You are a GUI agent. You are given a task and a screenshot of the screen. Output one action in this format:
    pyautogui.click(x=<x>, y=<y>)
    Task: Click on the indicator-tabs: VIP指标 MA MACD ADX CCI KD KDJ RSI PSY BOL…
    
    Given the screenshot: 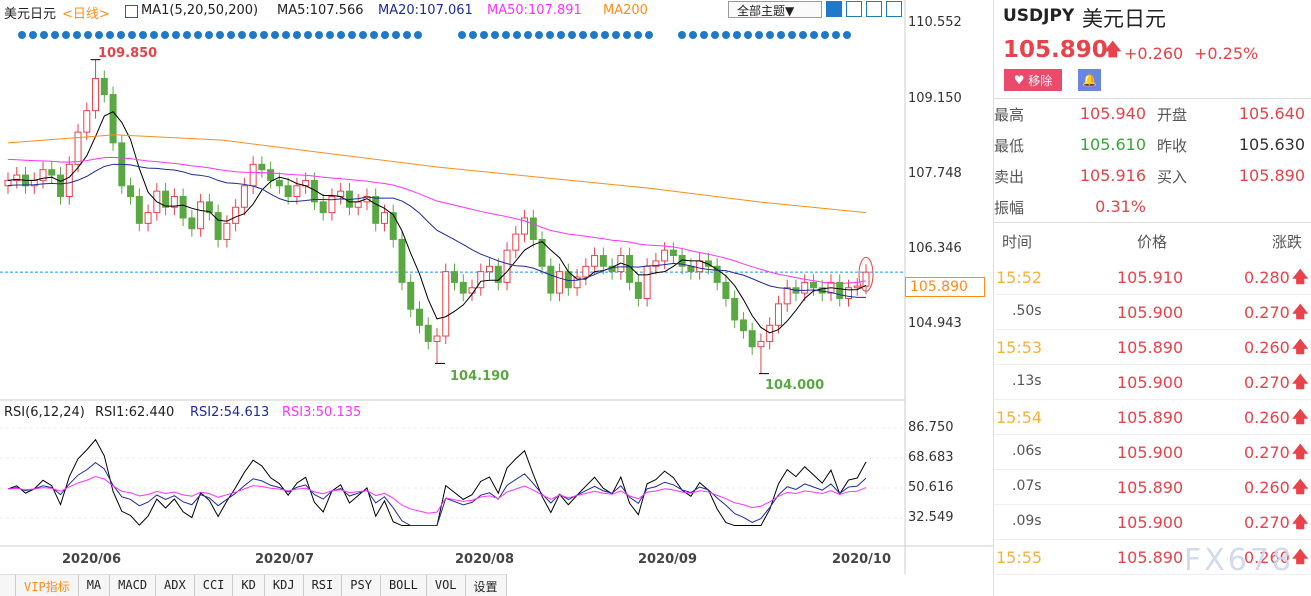 What is the action you would take?
    pyautogui.click(x=253, y=585)
    